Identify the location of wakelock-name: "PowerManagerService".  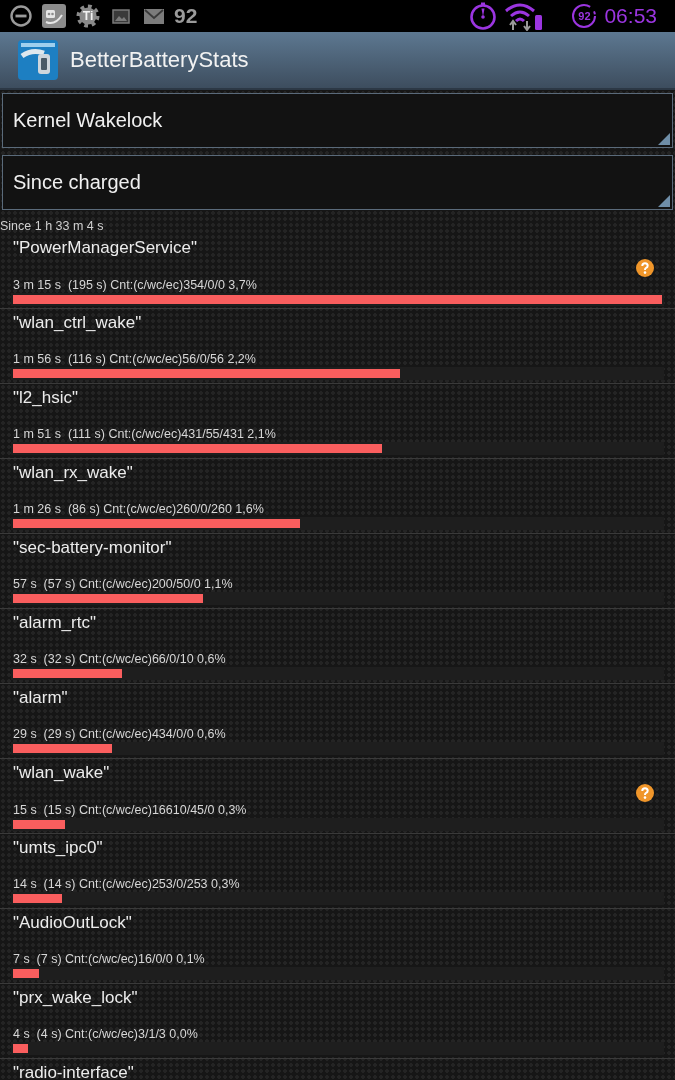
(105, 248).